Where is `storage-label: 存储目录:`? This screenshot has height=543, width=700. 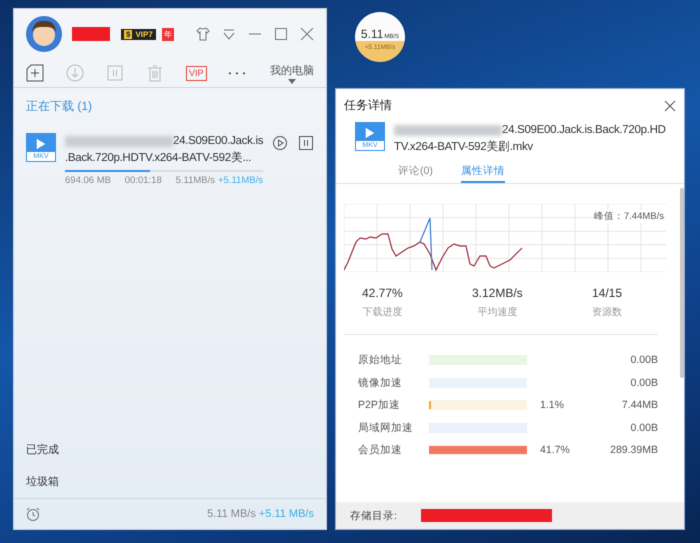 storage-label: 存储目录: is located at coordinates (373, 515).